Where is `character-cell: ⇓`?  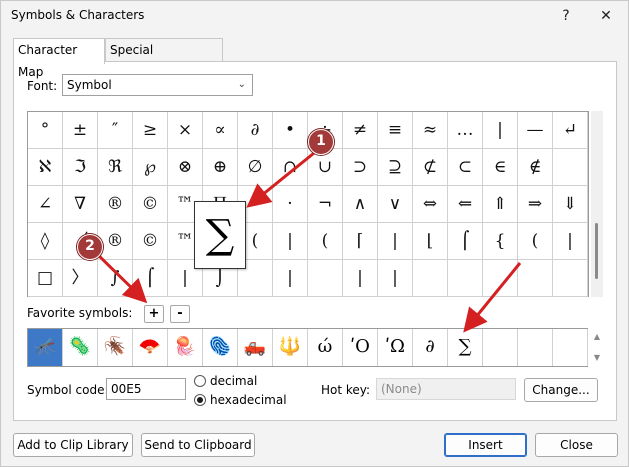
character-cell: ⇓ is located at coordinates (570, 204).